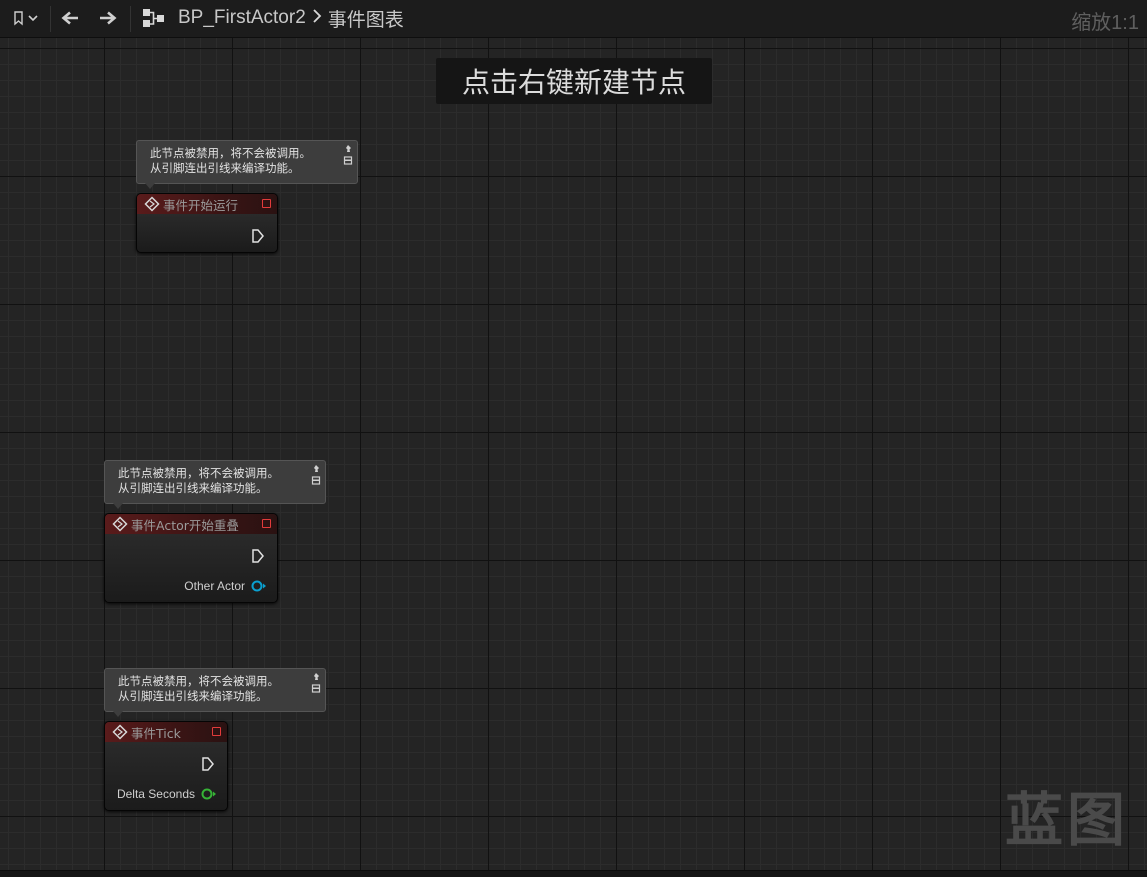 Image resolution: width=1147 pixels, height=877 pixels. What do you see at coordinates (185, 525) in the screenshot?
I see `node-title: 事件Actor开始重叠` at bounding box center [185, 525].